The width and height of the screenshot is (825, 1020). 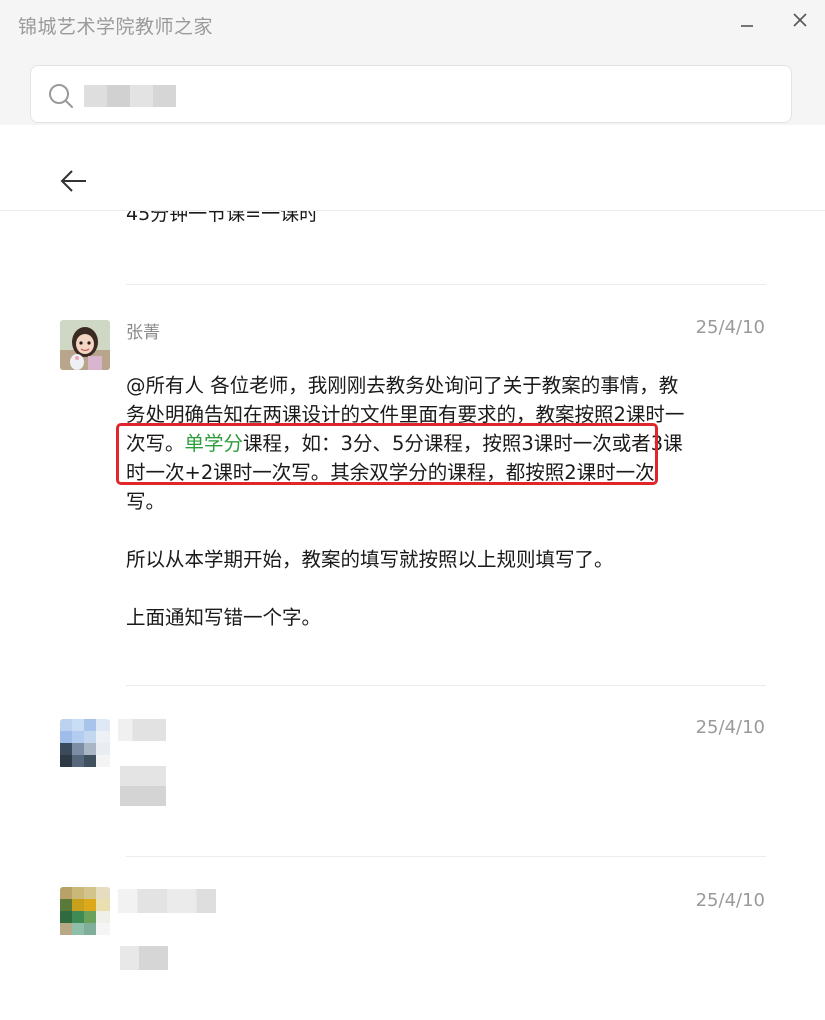 I want to click on highlight-annotation-box, so click(x=387, y=454).